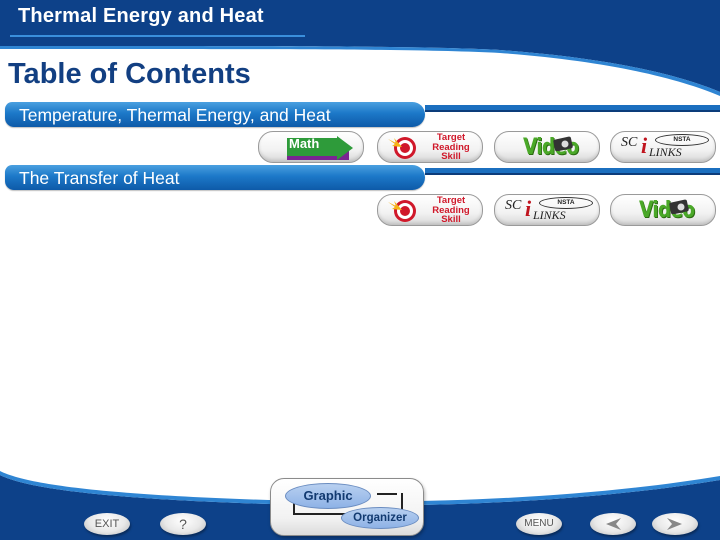 The height and width of the screenshot is (540, 720). Describe the element at coordinates (99, 178) in the screenshot. I see `section-label: The Transfer of Heat` at that location.